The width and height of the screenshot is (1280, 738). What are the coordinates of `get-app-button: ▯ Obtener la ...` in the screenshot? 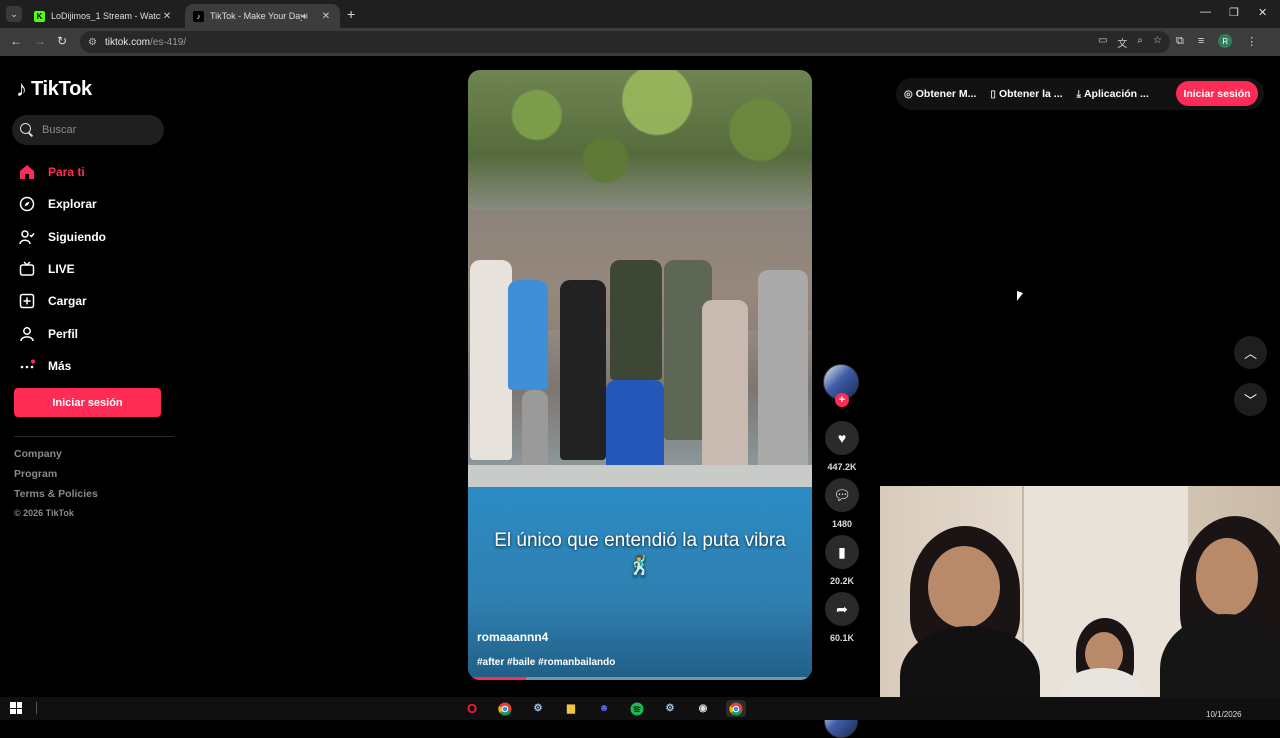 It's located at (1026, 94).